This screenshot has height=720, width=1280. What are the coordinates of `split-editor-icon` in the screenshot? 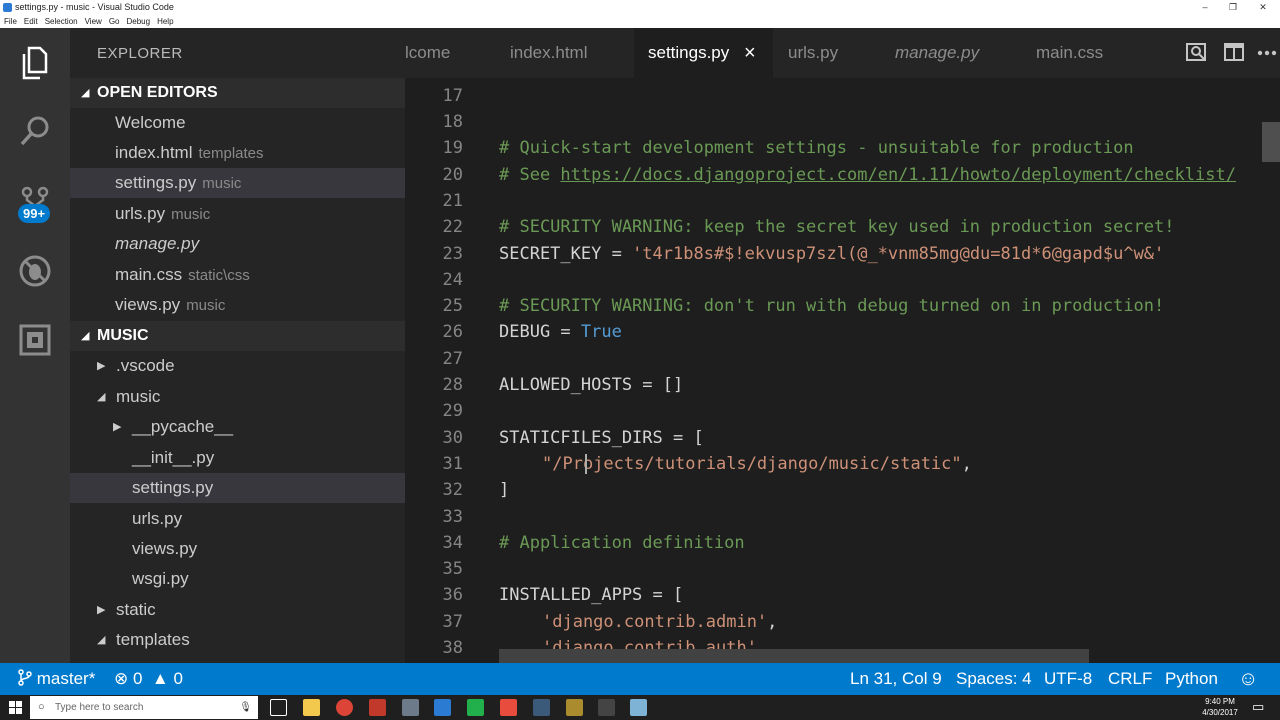 It's located at (1234, 52).